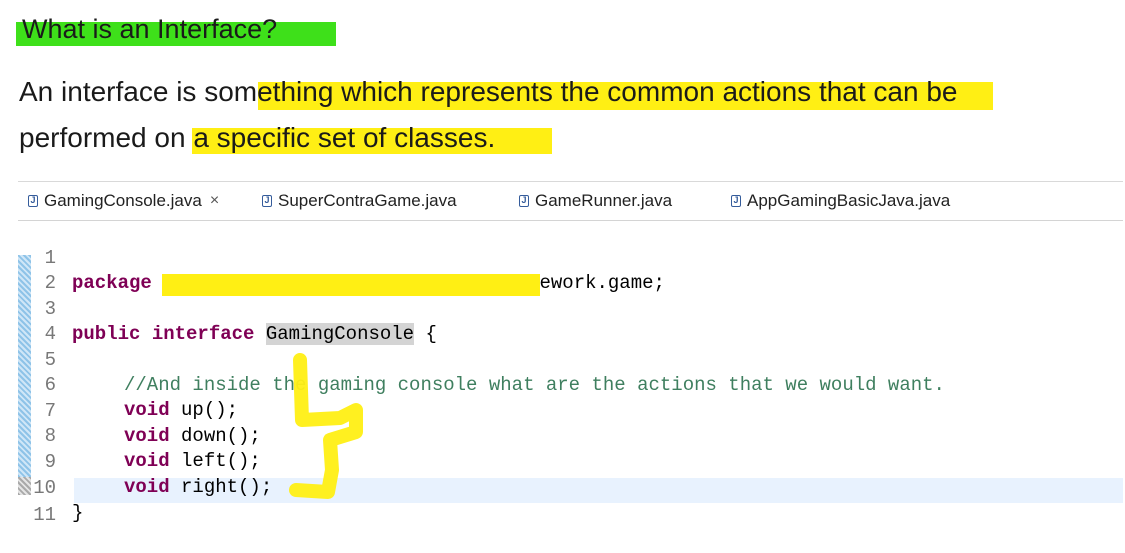 The image size is (1125, 553). Describe the element at coordinates (326, 426) in the screenshot. I see `annotation-scribble` at that location.